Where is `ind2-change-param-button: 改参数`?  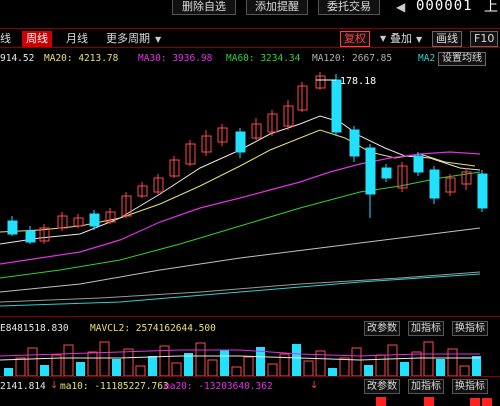 ind2-change-param-button: 改参数 is located at coordinates (382, 386).